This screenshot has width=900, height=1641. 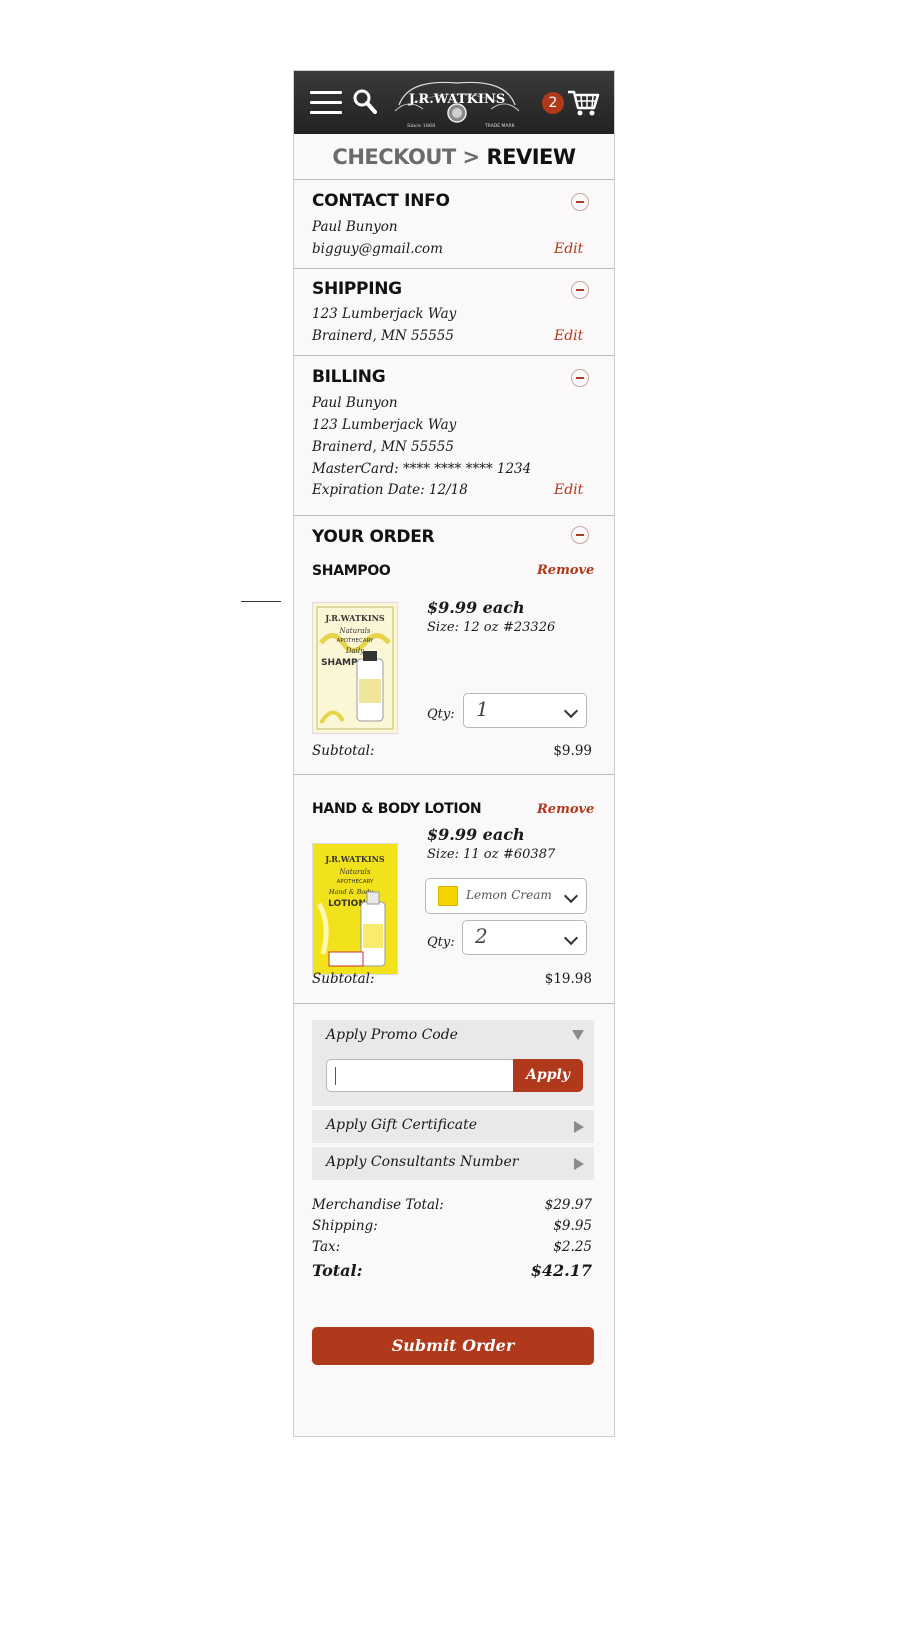 I want to click on shipping-heading: SHIPPING, so click(x=357, y=289).